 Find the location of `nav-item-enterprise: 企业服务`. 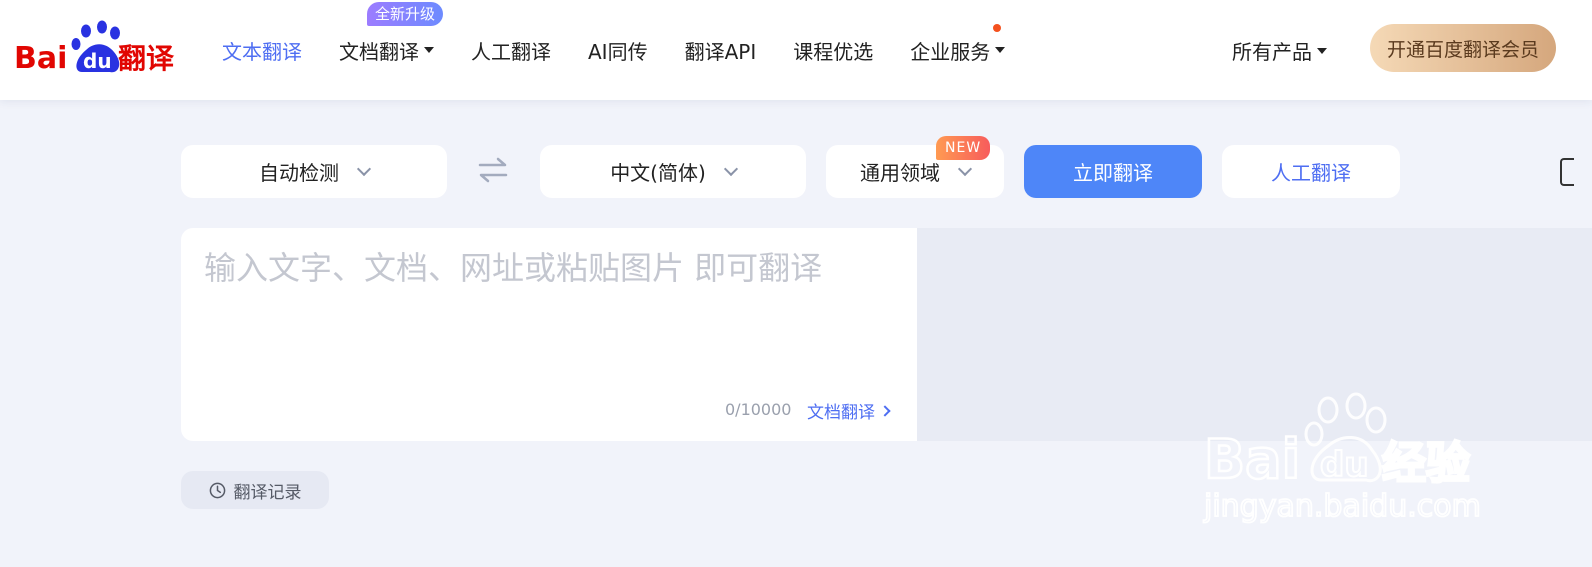

nav-item-enterprise: 企业服务 is located at coordinates (958, 44).